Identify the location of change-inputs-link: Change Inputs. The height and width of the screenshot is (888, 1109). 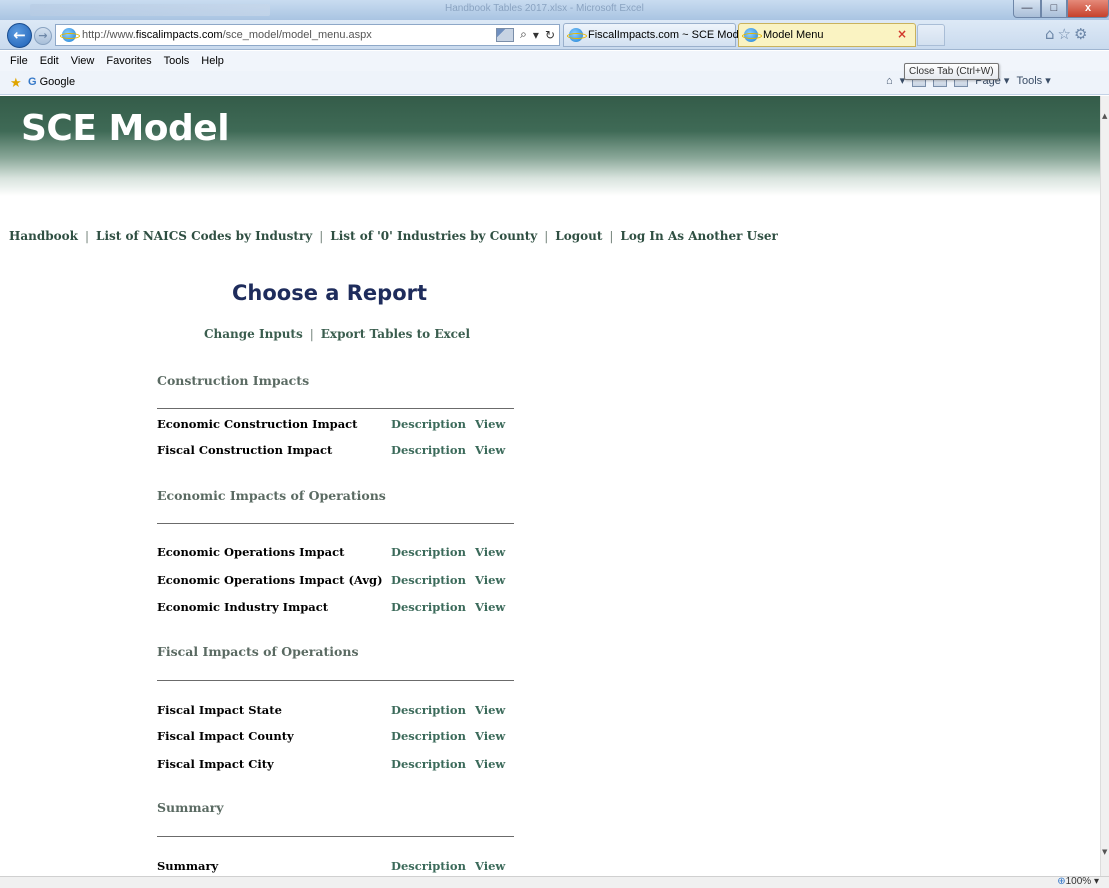
(253, 334).